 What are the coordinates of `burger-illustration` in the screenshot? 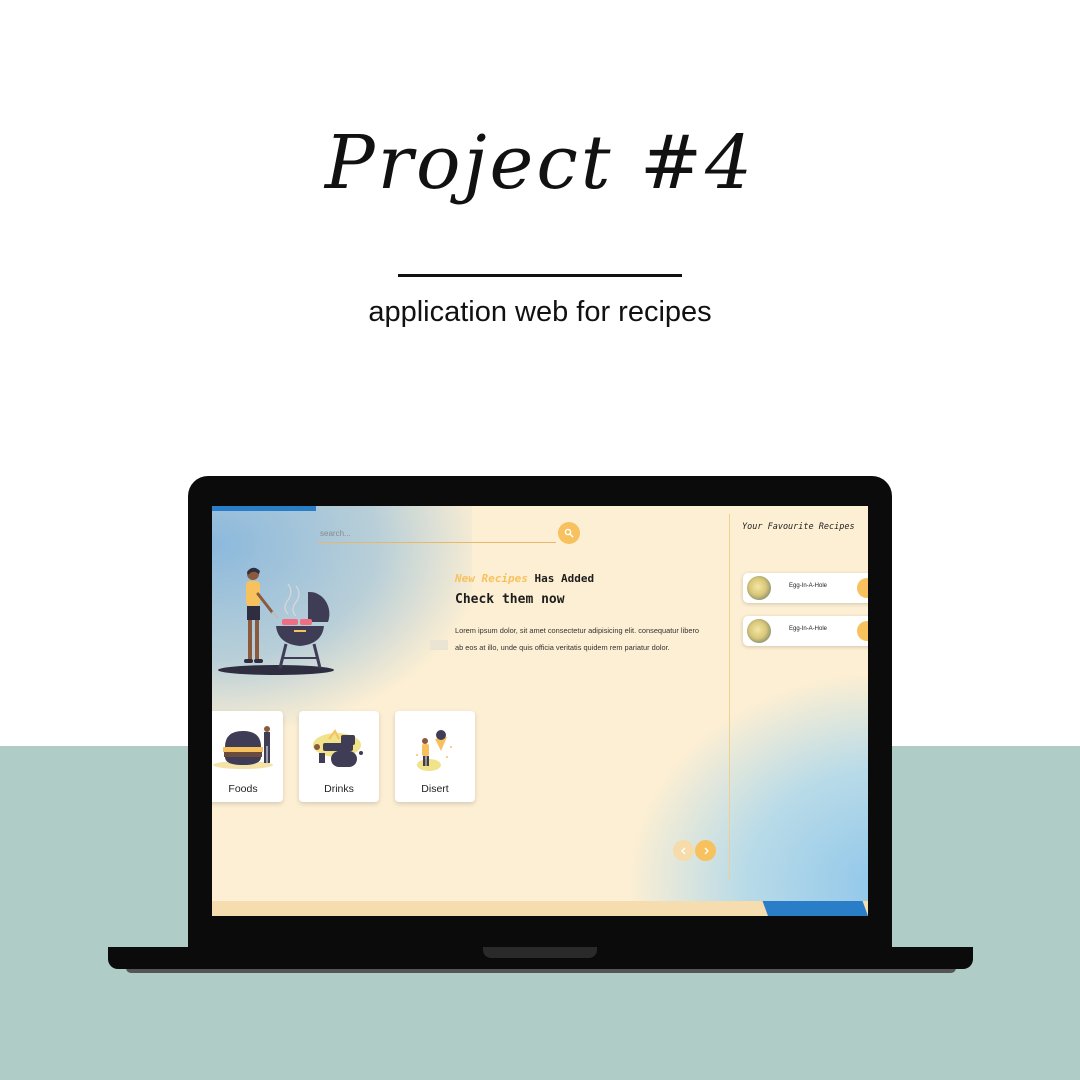 It's located at (243, 747).